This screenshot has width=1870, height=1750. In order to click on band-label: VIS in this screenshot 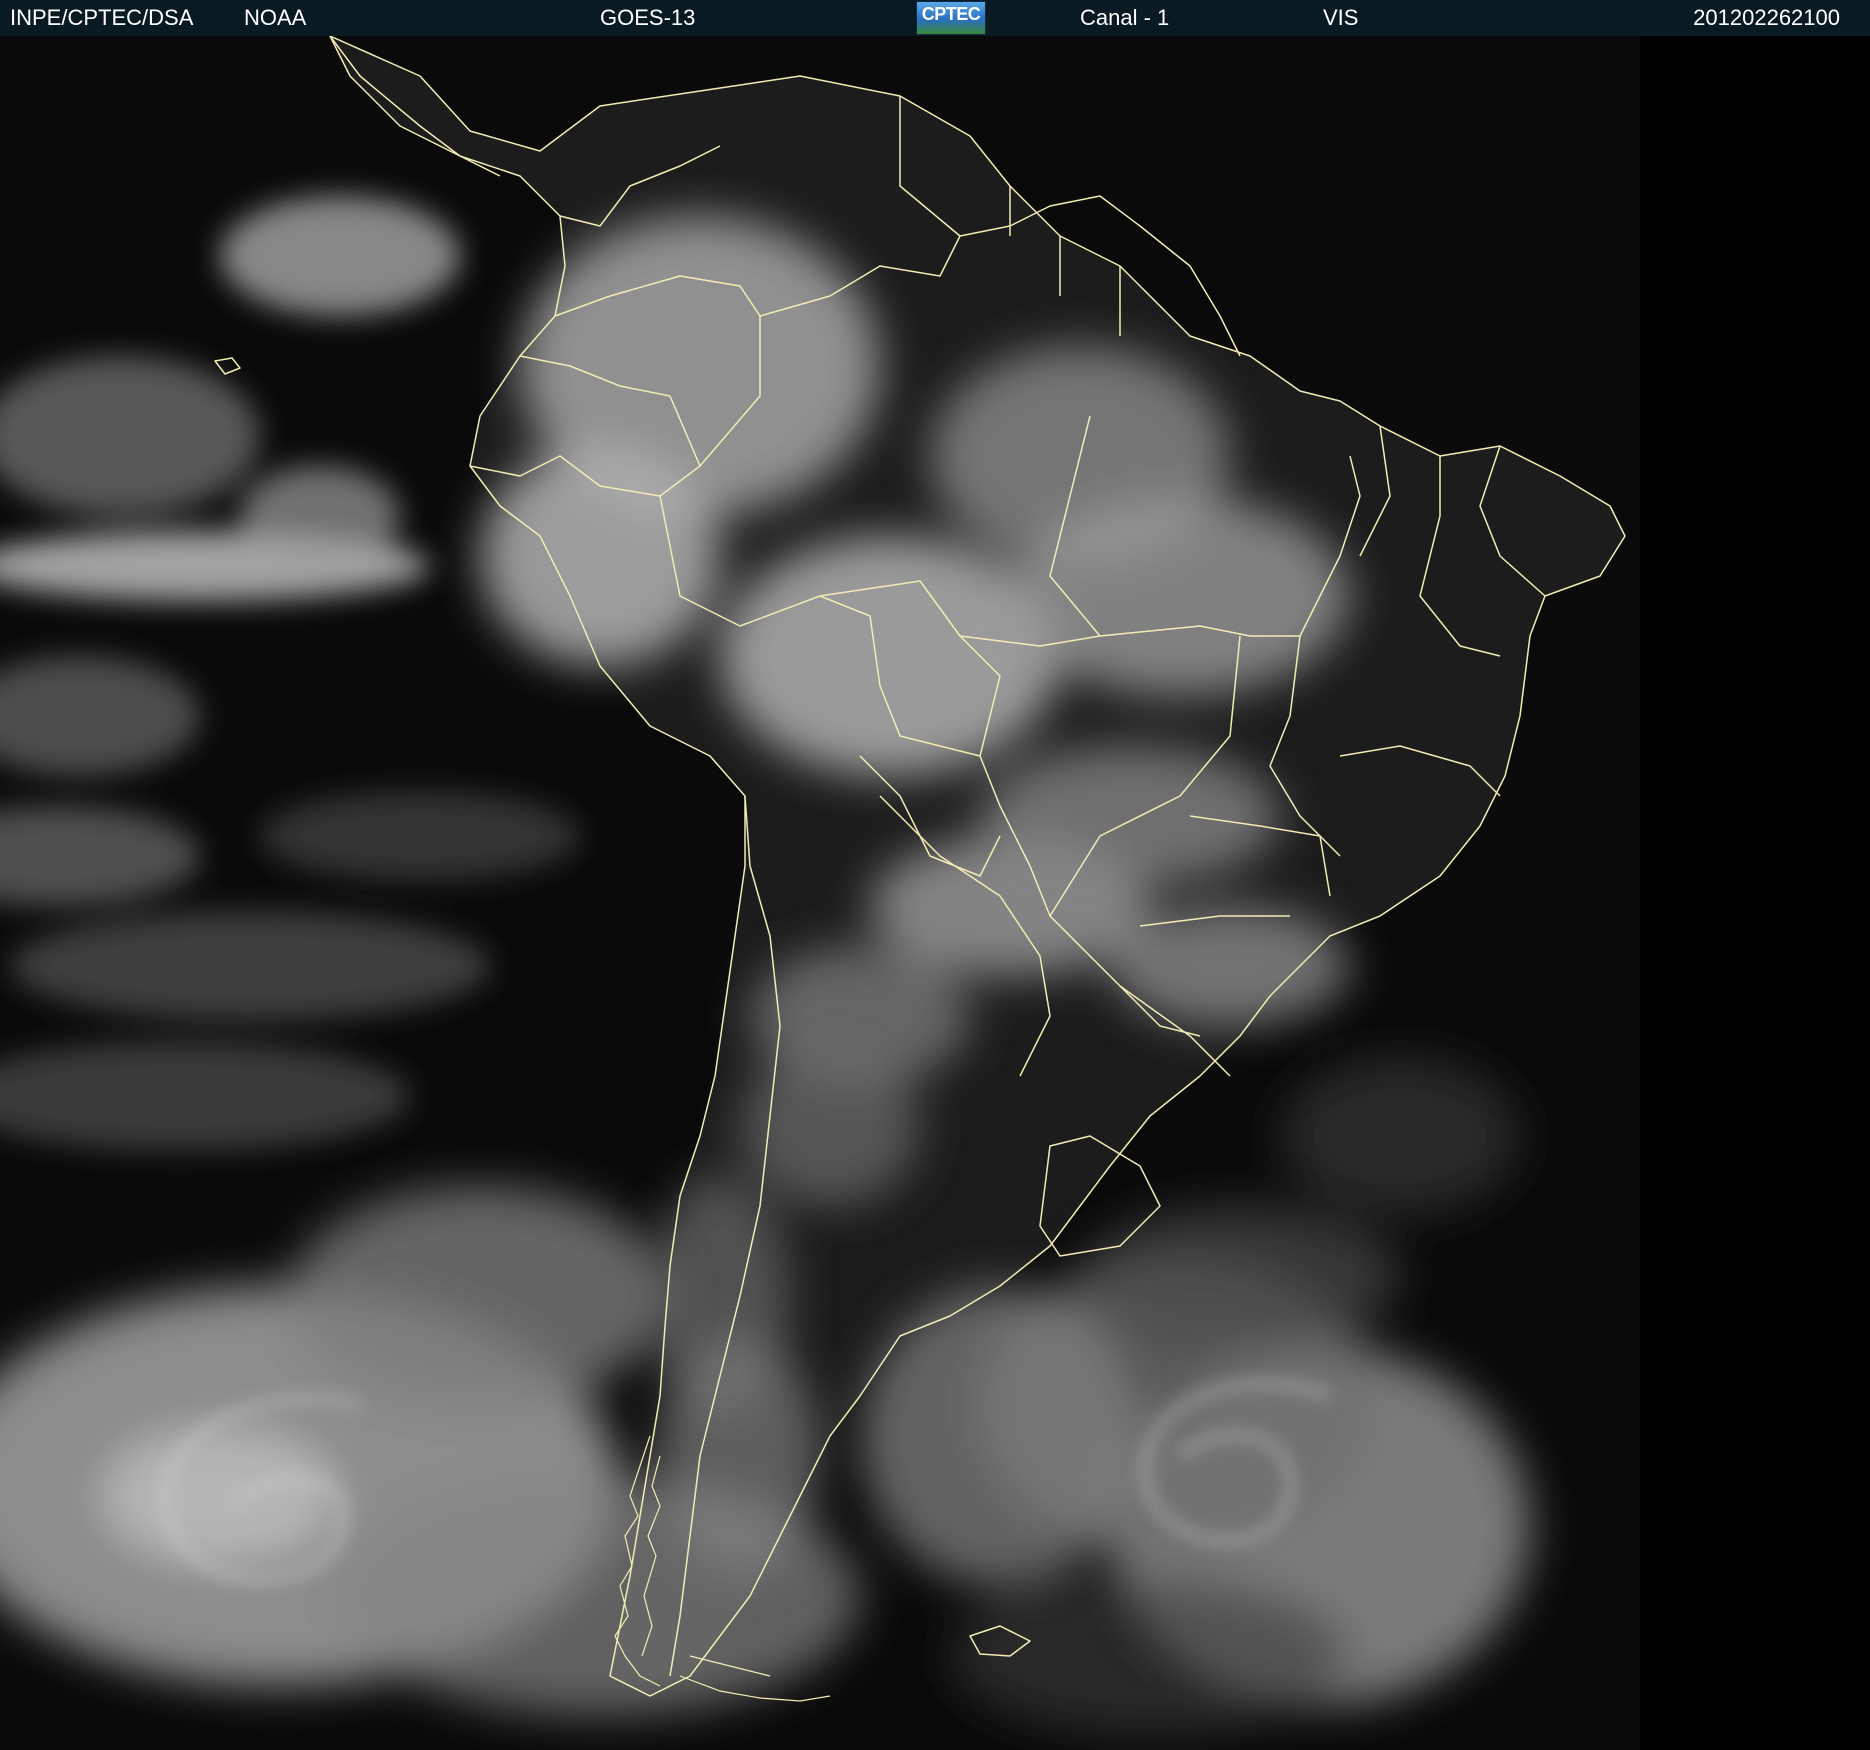, I will do `click(1341, 17)`.